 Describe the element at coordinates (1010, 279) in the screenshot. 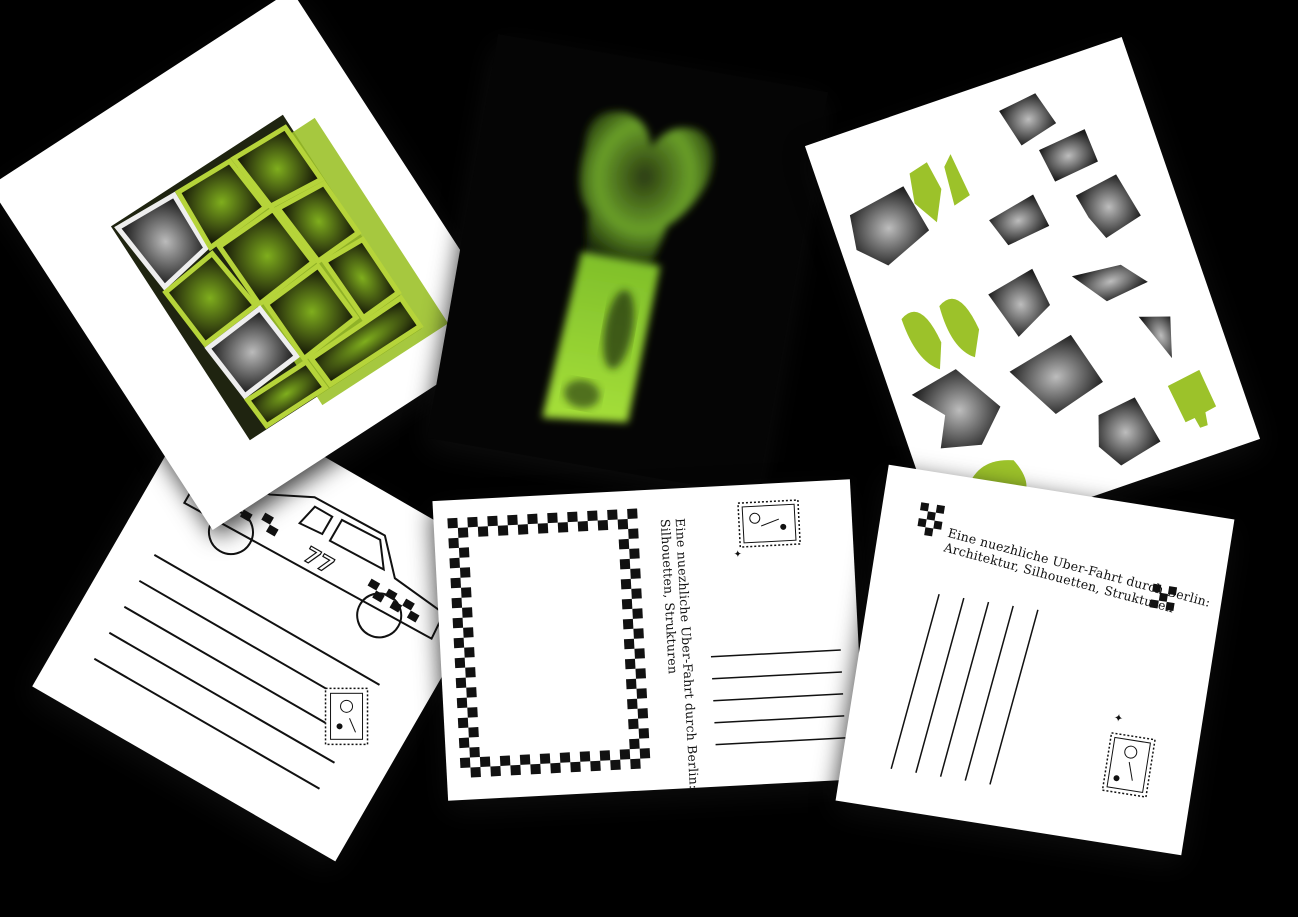

I see `gray-shapes` at that location.